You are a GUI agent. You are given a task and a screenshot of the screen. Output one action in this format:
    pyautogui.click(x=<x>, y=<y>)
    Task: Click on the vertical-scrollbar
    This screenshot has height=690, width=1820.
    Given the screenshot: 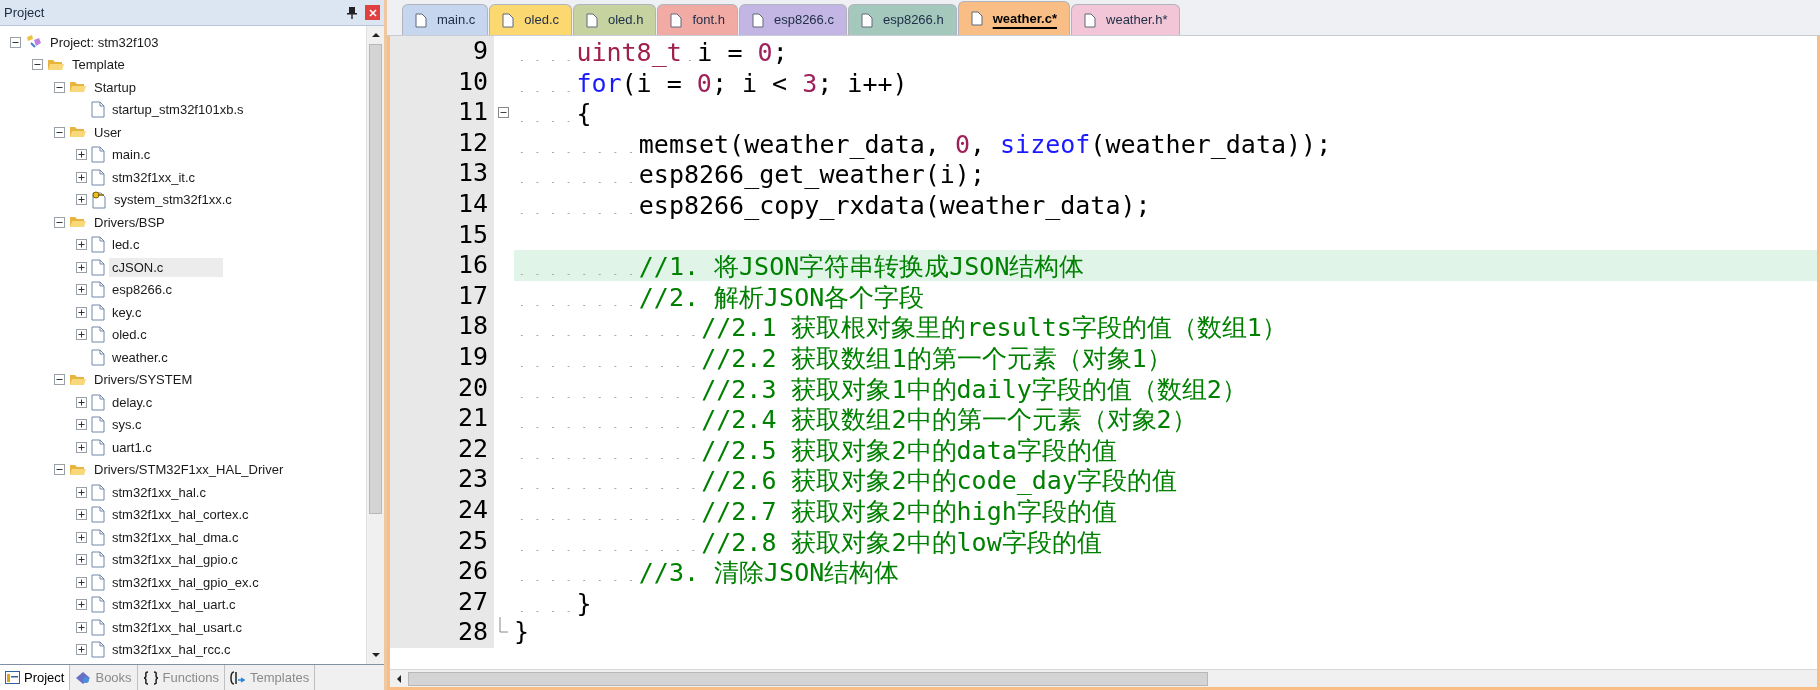 What is the action you would take?
    pyautogui.click(x=375, y=345)
    